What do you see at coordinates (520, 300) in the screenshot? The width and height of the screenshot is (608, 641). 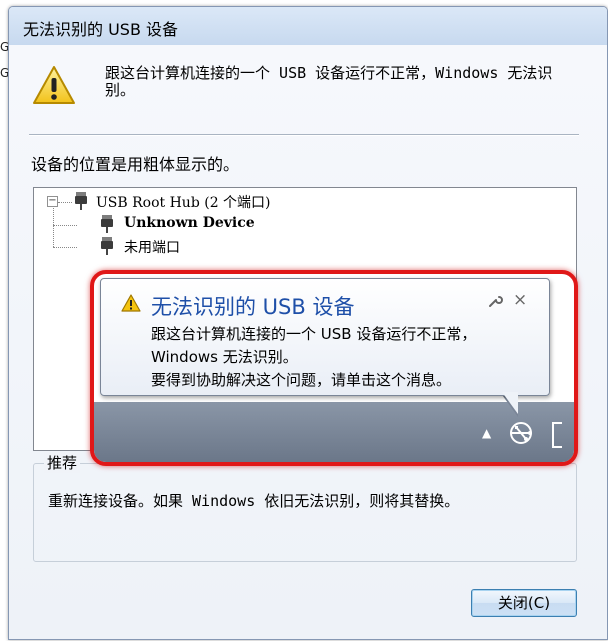 I see `balloon-close-icon: ×` at bounding box center [520, 300].